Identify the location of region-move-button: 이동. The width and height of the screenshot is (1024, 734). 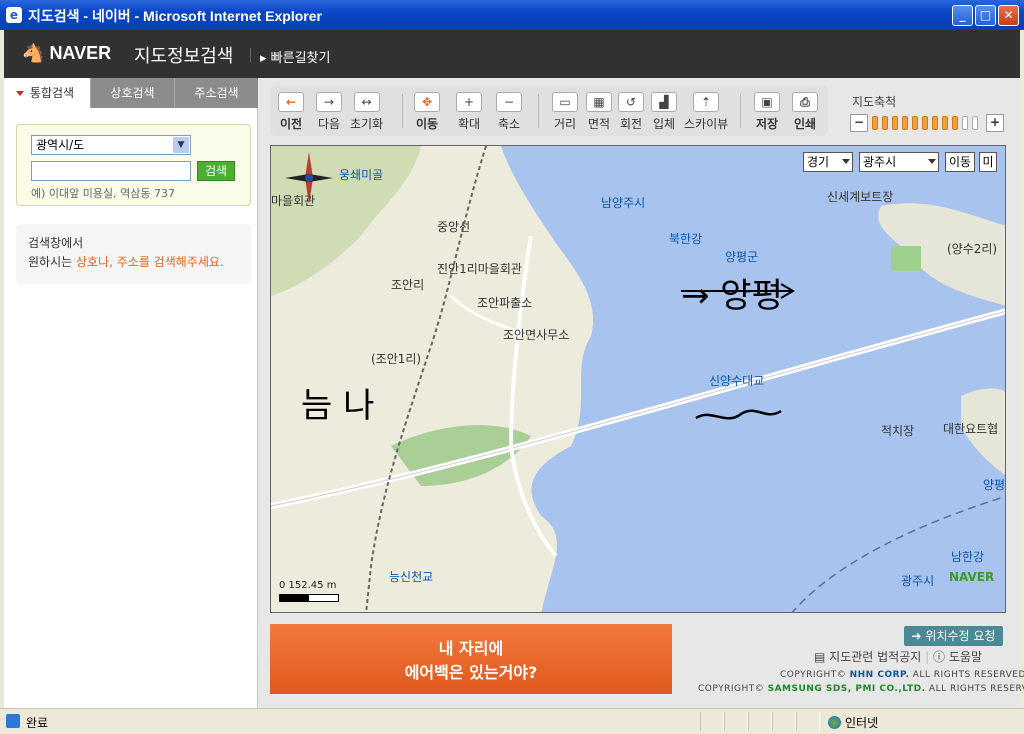
(960, 162).